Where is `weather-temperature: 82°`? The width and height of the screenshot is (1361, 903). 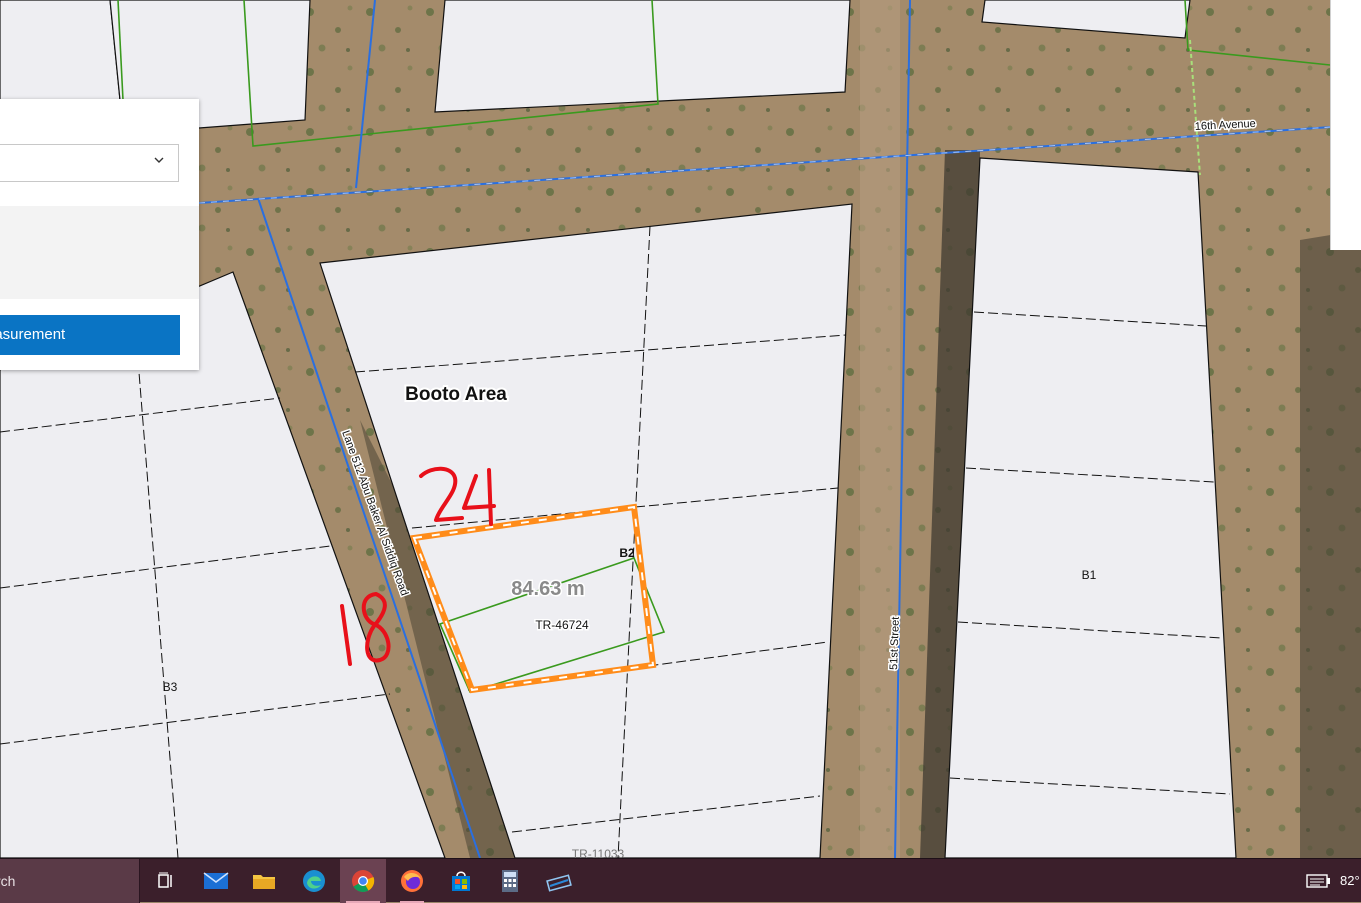 weather-temperature: 82° is located at coordinates (1350, 881).